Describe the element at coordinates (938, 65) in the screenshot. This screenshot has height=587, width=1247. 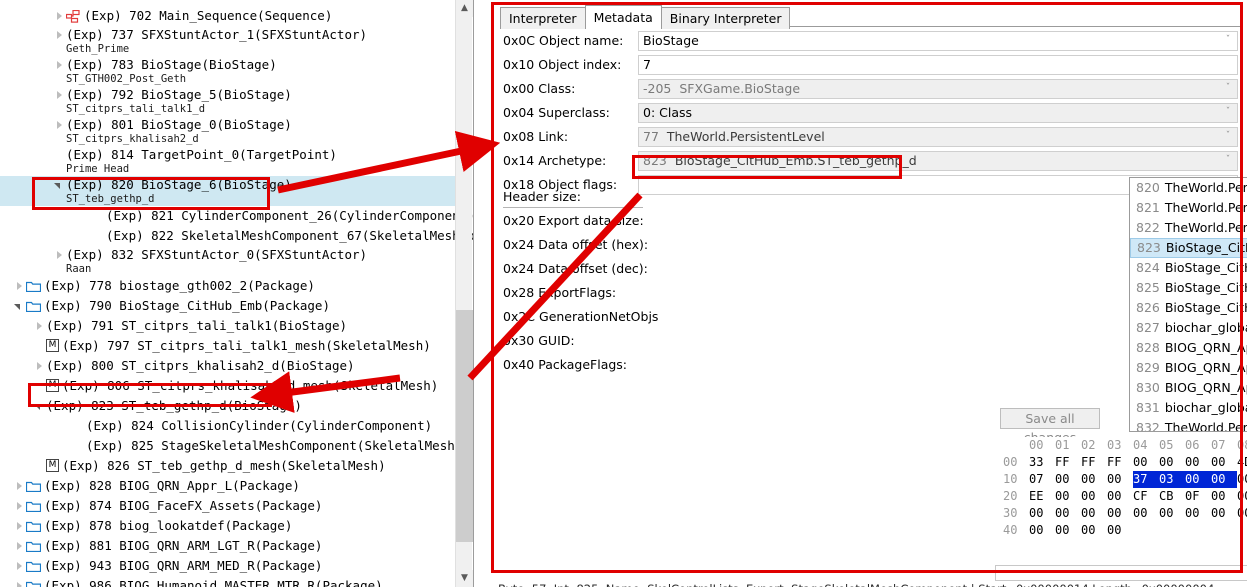
I see `metadata-value-field: 7` at that location.